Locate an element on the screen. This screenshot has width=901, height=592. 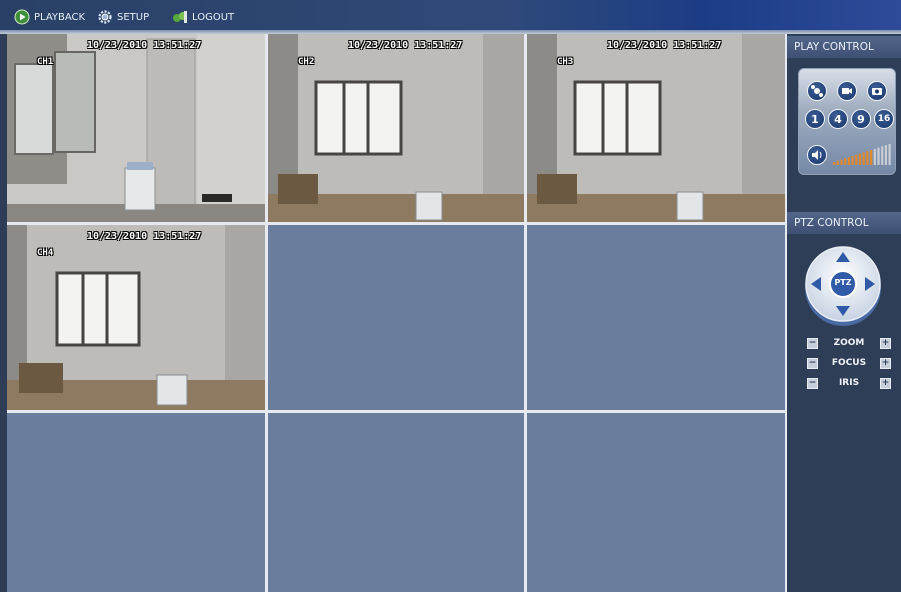
zoom-label: ZOOM is located at coordinates (849, 343).